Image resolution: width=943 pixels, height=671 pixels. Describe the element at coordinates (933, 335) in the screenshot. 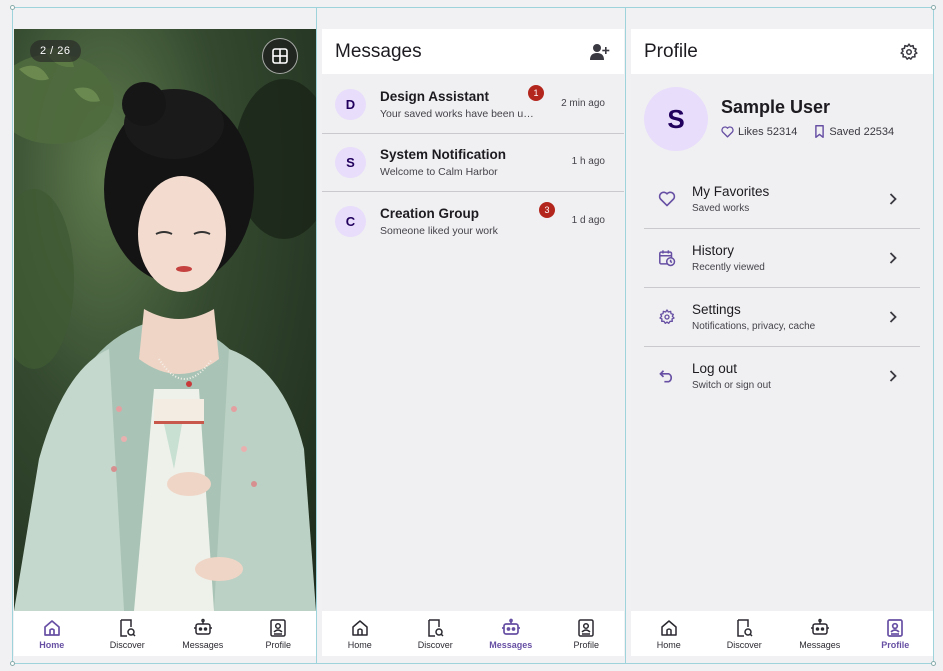

I see `guide-line-right` at that location.